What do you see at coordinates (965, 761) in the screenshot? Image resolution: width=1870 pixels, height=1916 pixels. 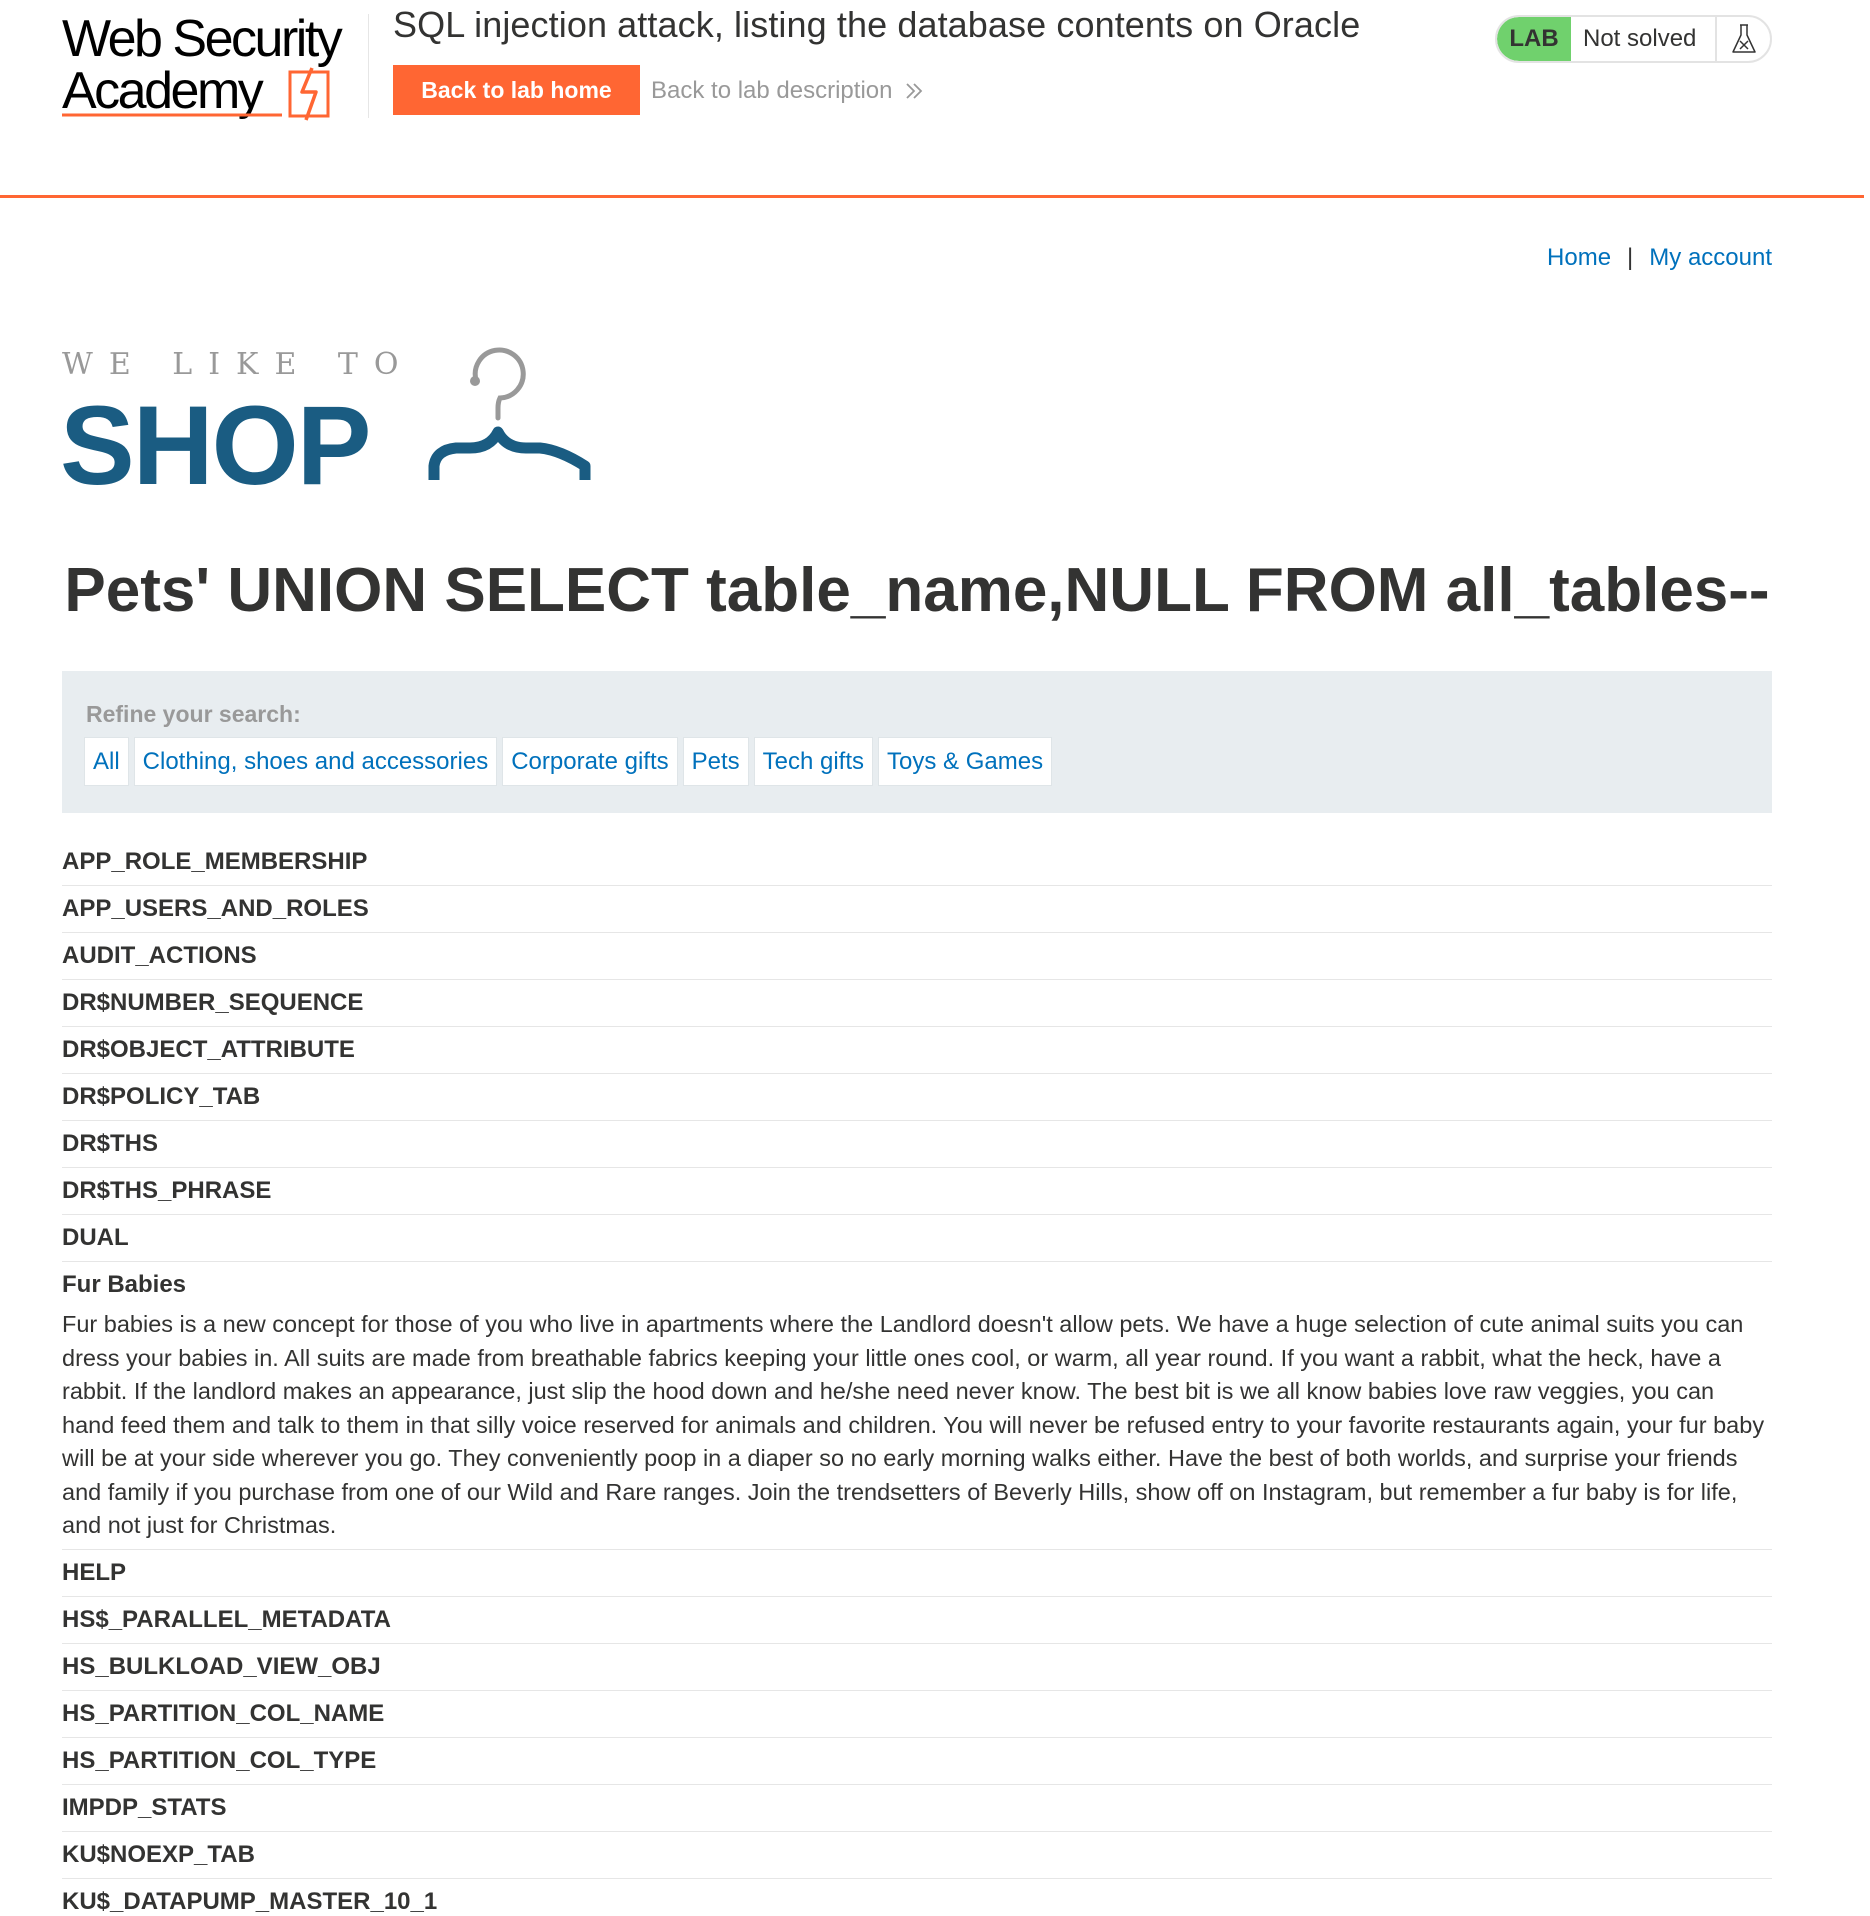 I see `filter-toys-games: Toys & Games` at bounding box center [965, 761].